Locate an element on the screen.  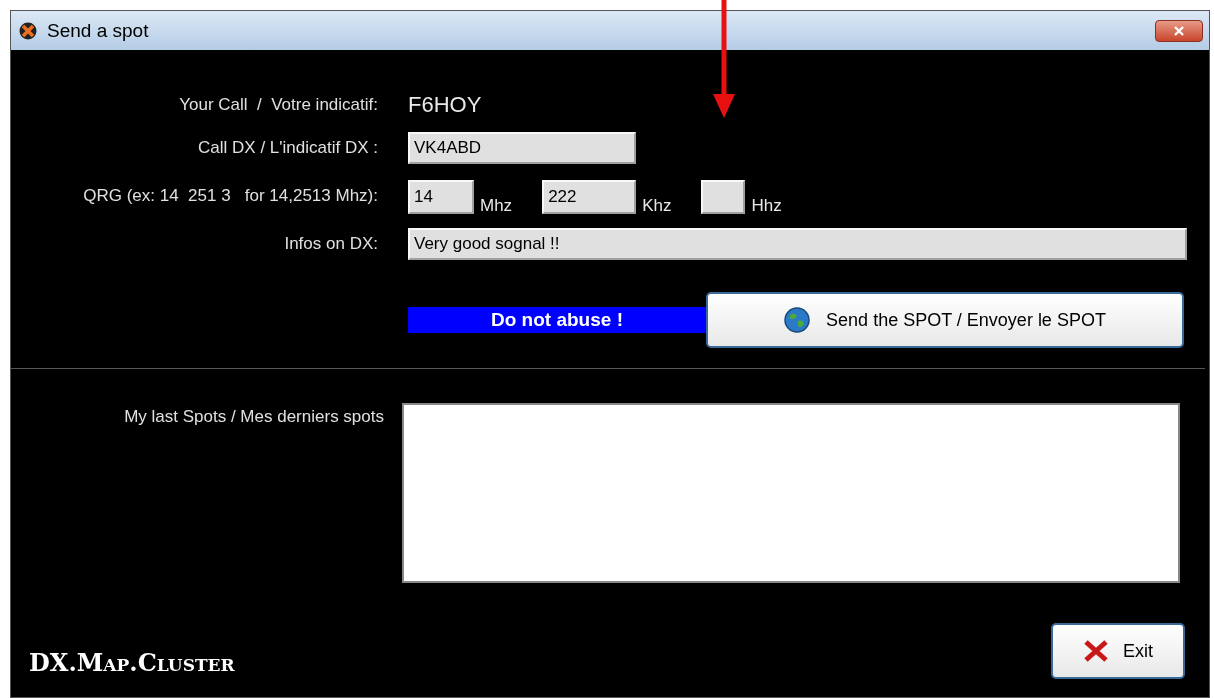
unit-label: Hhz is located at coordinates (766, 205).